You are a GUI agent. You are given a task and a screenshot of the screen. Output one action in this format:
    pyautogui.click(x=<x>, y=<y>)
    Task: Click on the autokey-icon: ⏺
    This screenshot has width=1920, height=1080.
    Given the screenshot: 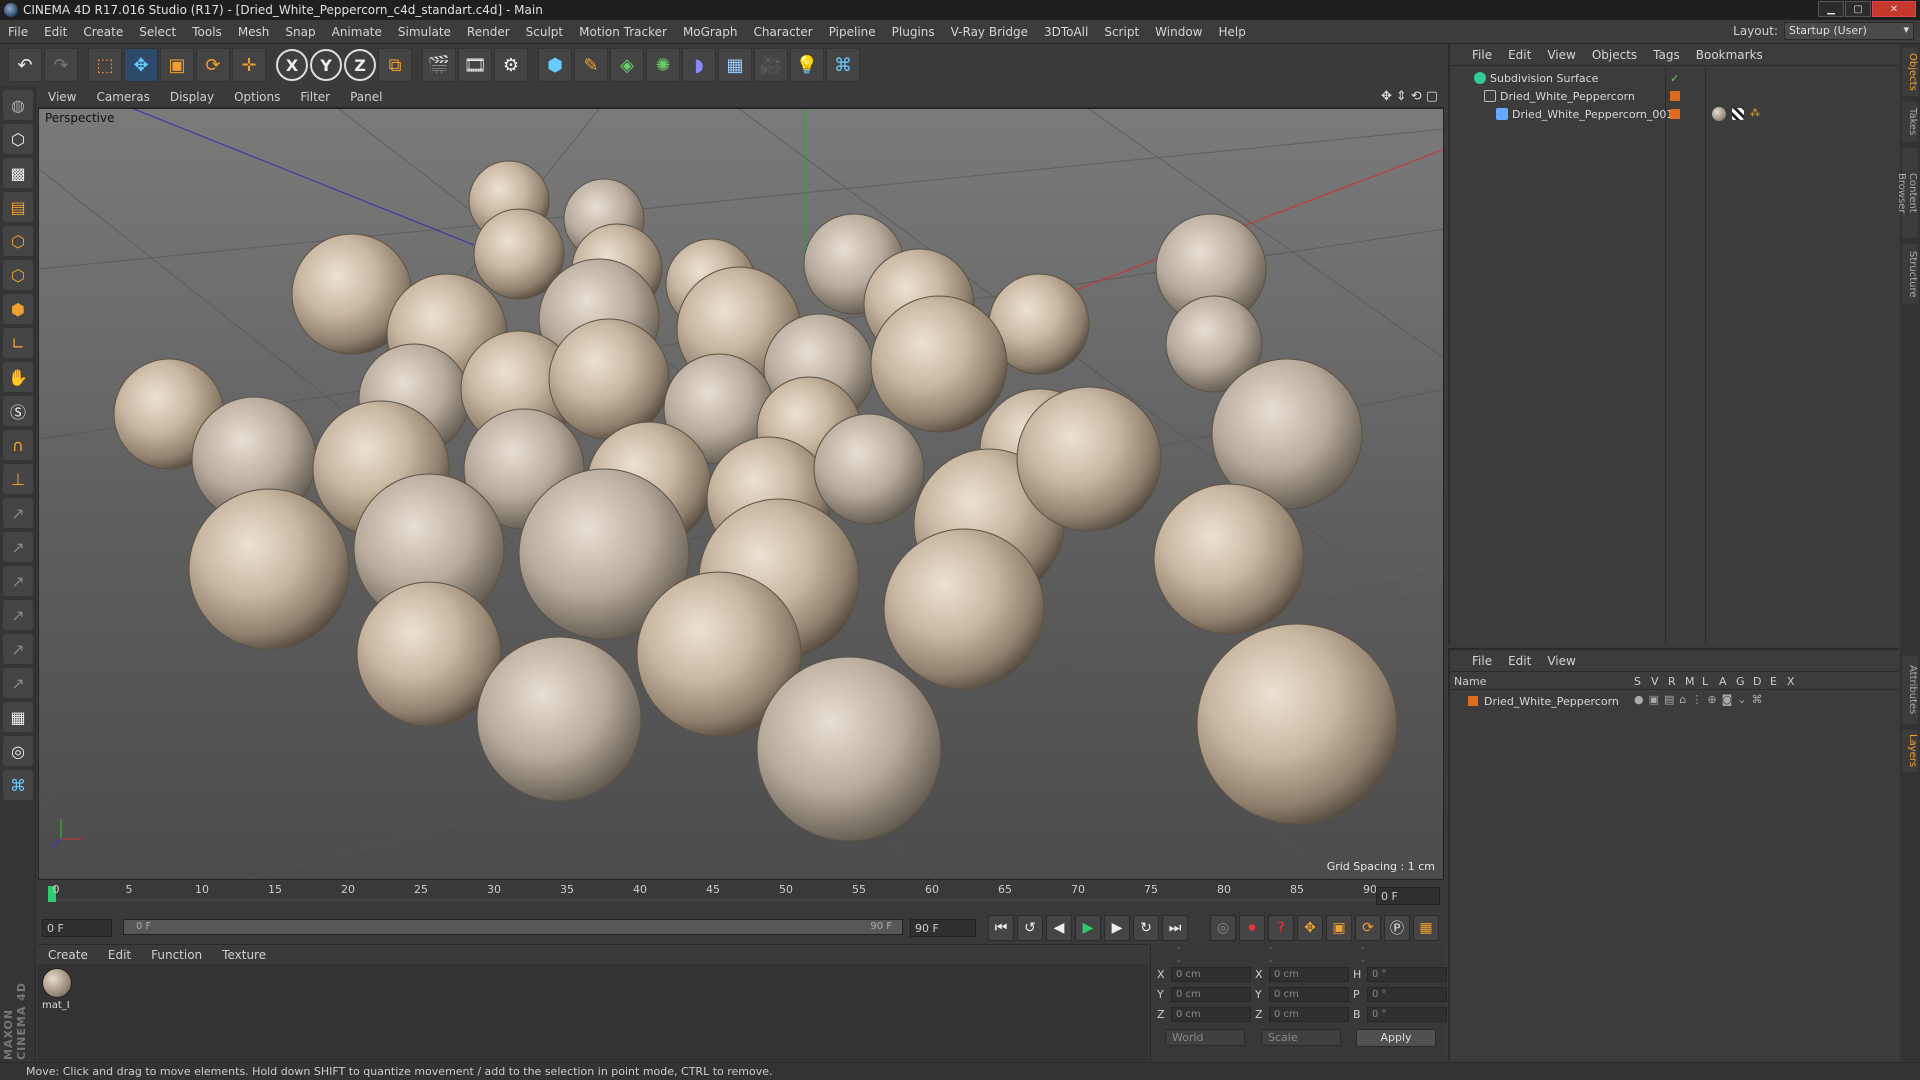 What is the action you would take?
    pyautogui.click(x=1252, y=928)
    